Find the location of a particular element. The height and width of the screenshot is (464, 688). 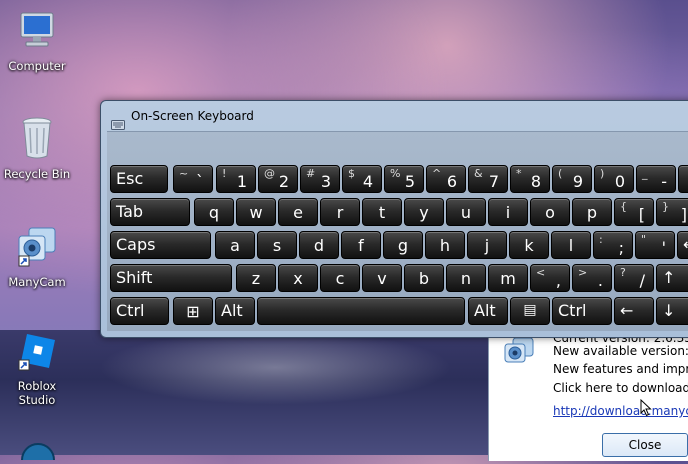

computer-icon is located at coordinates (38, 32).